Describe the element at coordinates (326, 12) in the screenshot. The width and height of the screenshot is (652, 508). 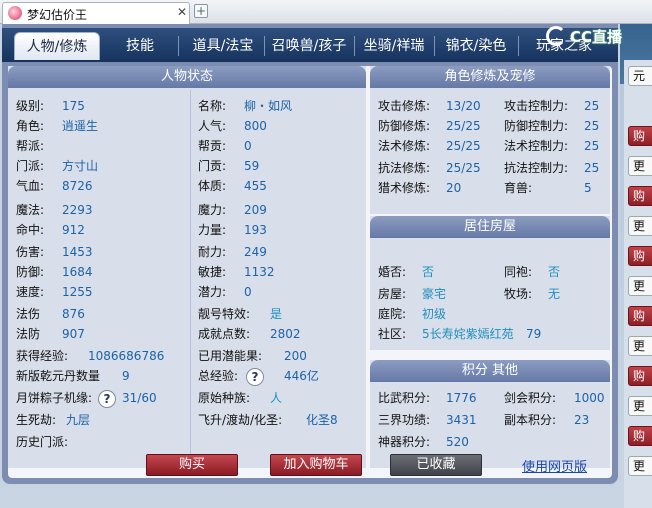
I see `browser-tabstrip: 梦幻估价王 ✕ +` at that location.